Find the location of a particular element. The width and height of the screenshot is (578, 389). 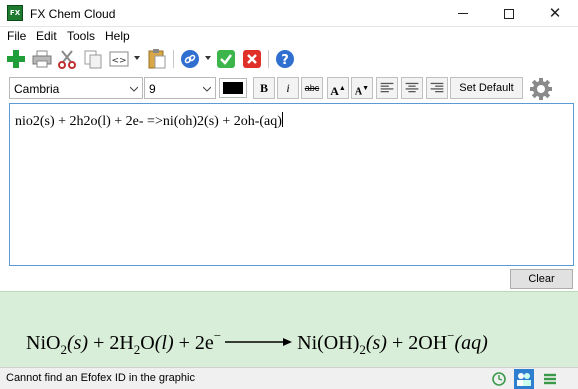

italic-button: i is located at coordinates (288, 88).